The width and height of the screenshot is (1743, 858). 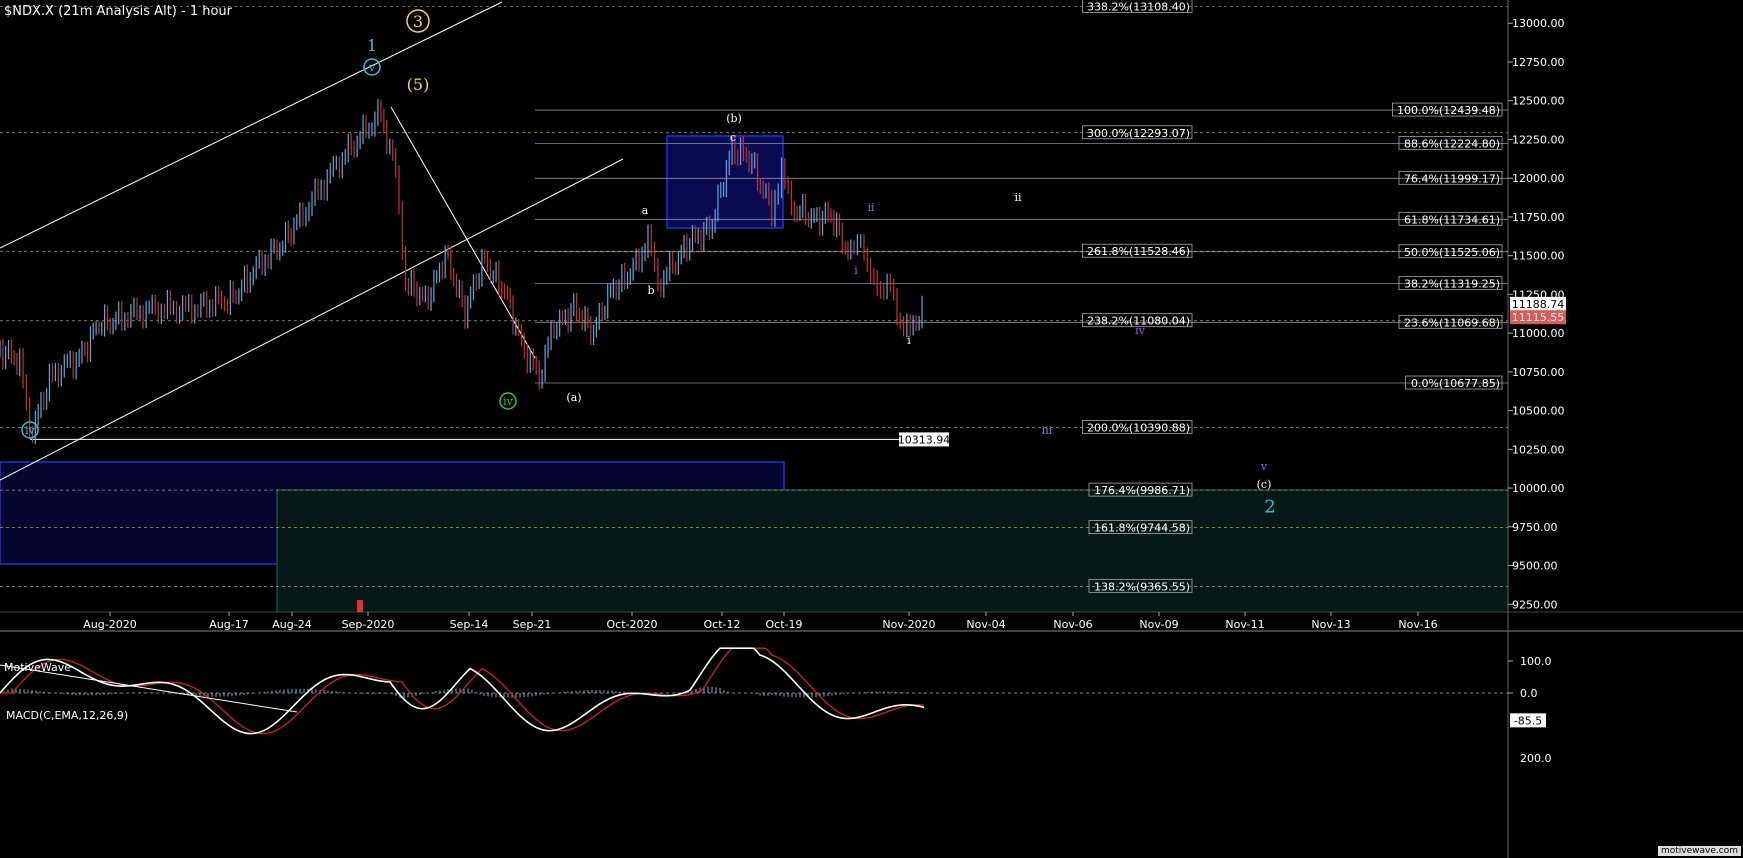 What do you see at coordinates (1452, 178) in the screenshot?
I see `fib-label: 76.4%(11999.17)` at bounding box center [1452, 178].